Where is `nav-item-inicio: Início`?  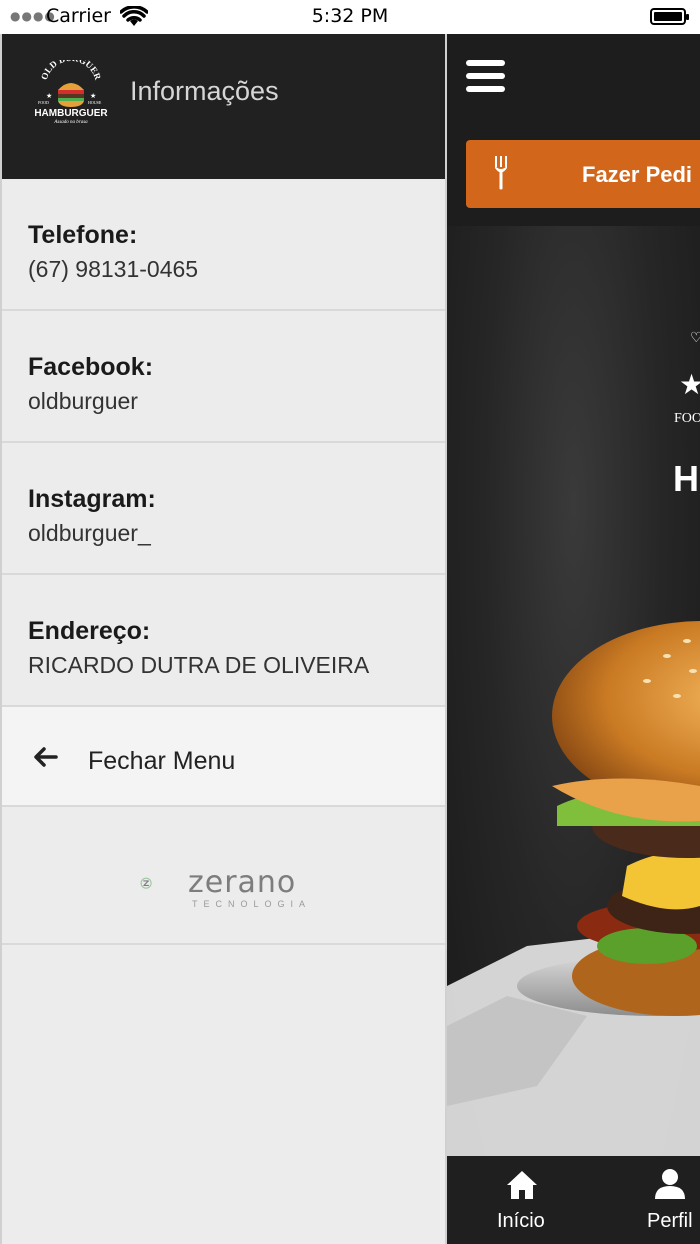 nav-item-inicio: Início is located at coordinates (522, 1200).